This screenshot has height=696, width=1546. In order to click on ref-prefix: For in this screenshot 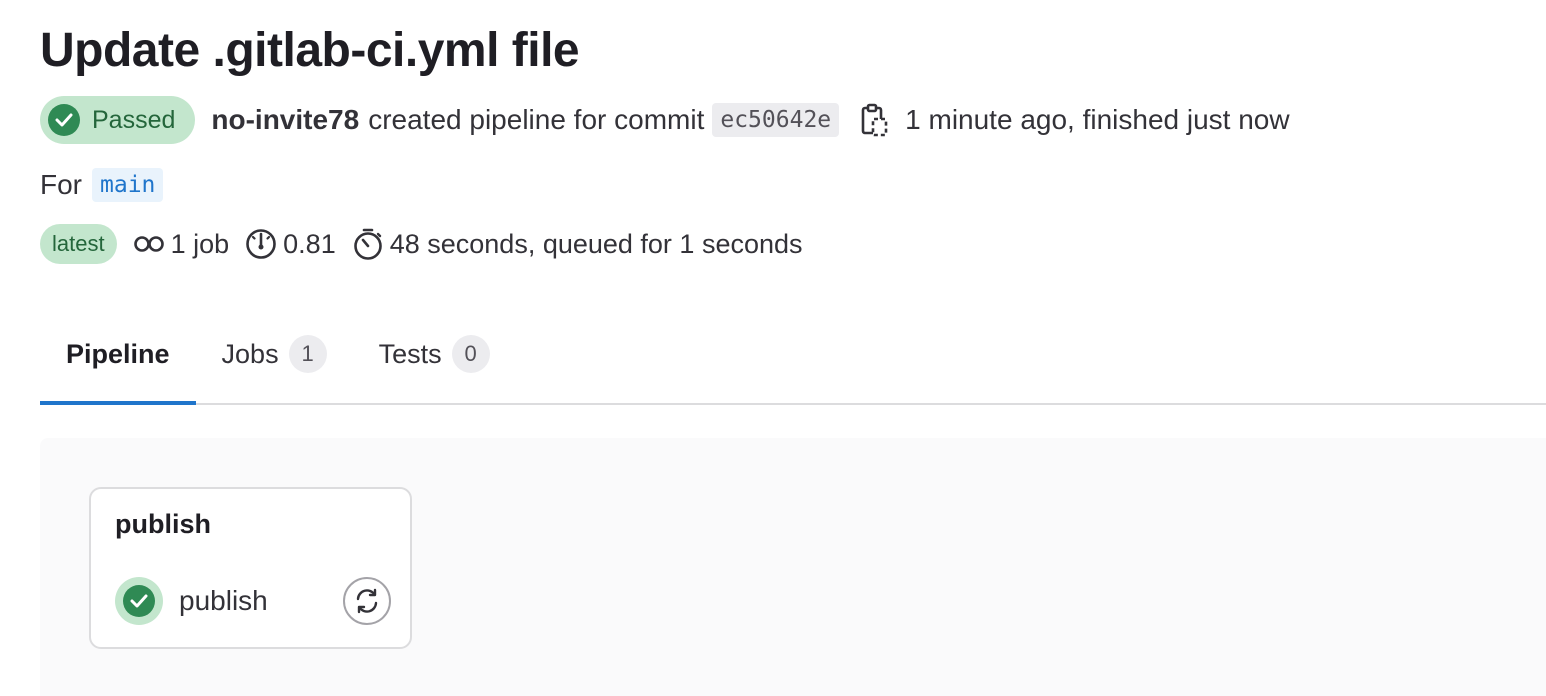, I will do `click(61, 184)`.